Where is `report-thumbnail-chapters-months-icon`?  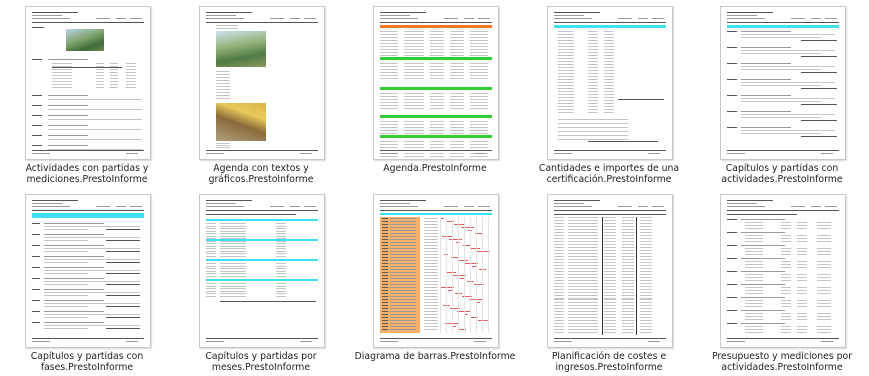 report-thumbnail-chapters-months-icon is located at coordinates (262, 271).